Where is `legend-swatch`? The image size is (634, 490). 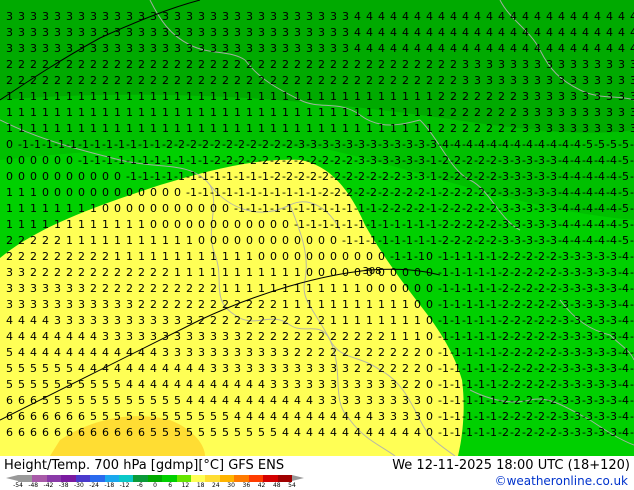 legend-swatch is located at coordinates (126, 478).